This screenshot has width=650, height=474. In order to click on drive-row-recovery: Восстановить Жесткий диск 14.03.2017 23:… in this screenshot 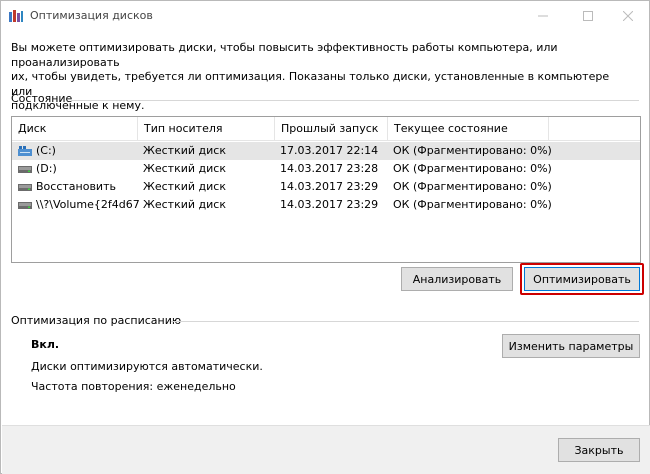, I will do `click(326, 187)`.